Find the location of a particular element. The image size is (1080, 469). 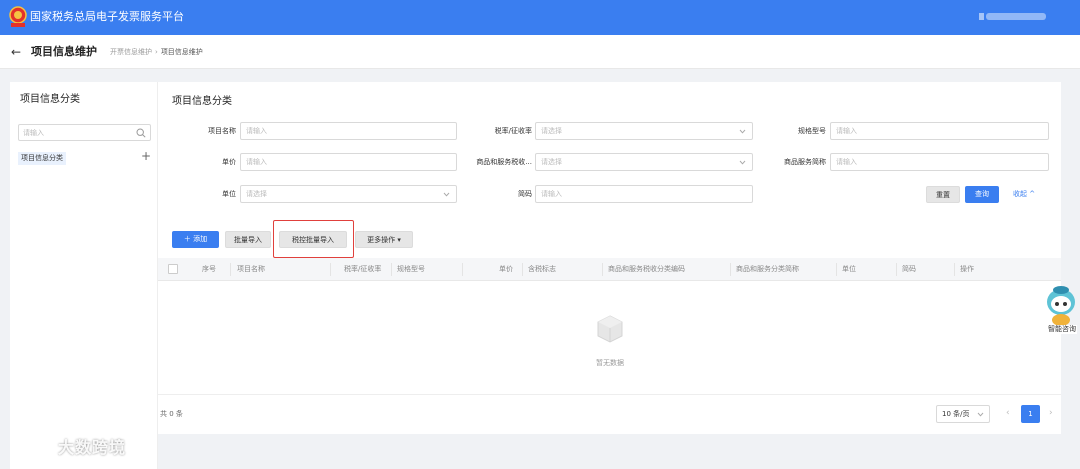

user-account is located at coordinates (1016, 16).